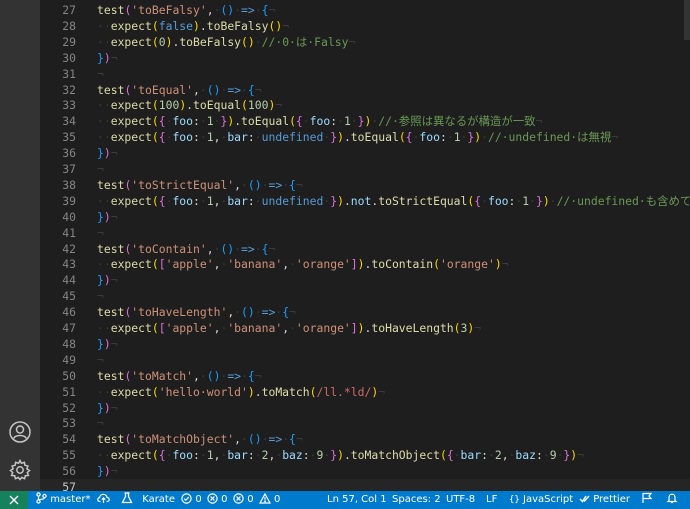 The image size is (690, 509). I want to click on code-token: toContain, so click(402, 264).